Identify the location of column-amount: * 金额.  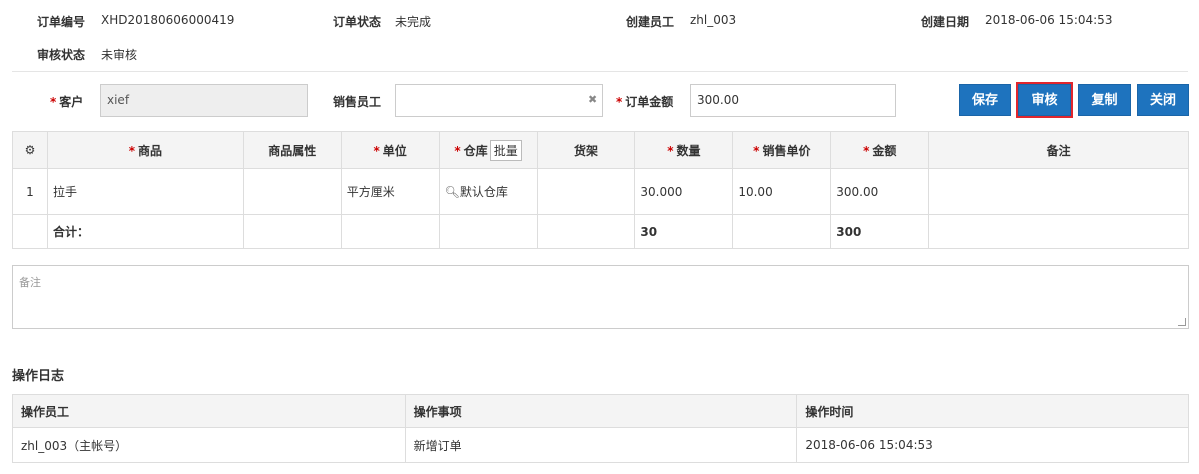
(880, 150).